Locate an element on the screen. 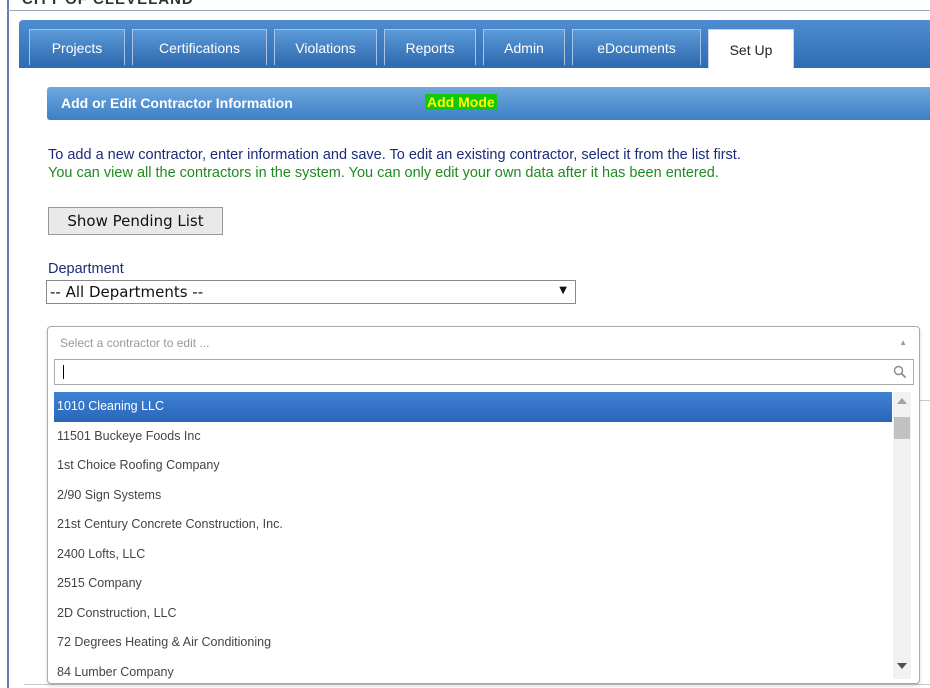  contractor-option: 2515 Company is located at coordinates (473, 584).